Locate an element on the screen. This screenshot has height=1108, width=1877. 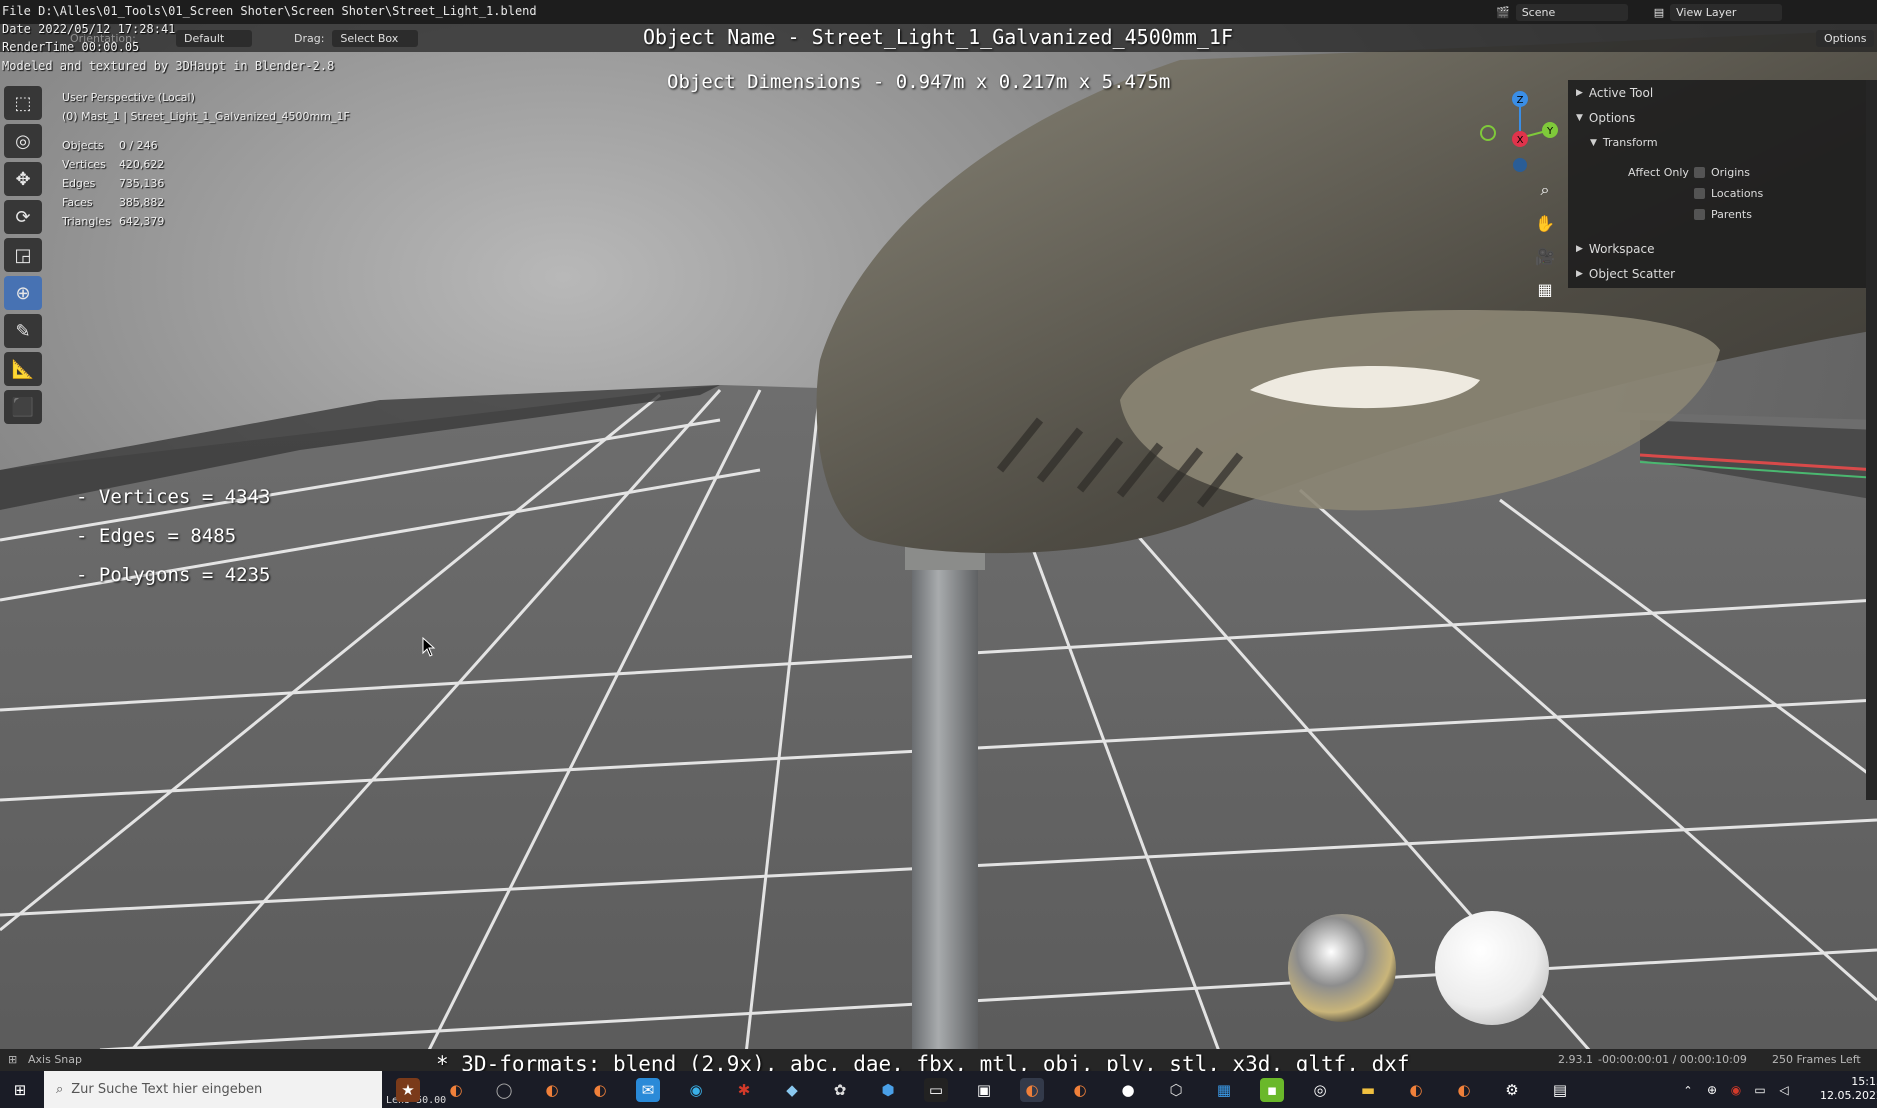
move-tool-icon: ✥ is located at coordinates (23, 179).